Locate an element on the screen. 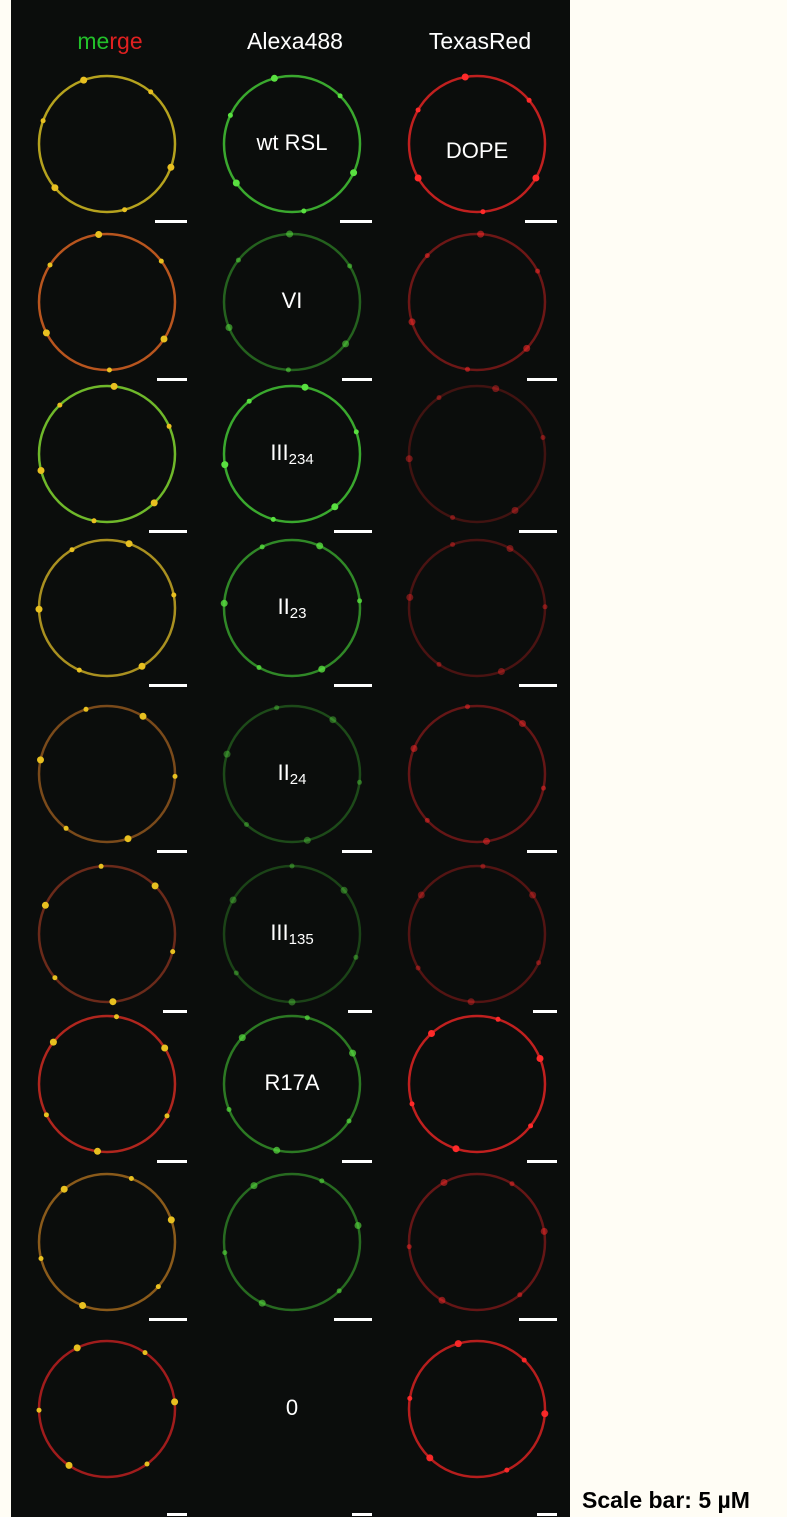  header-merge-r: r is located at coordinates (113, 41).